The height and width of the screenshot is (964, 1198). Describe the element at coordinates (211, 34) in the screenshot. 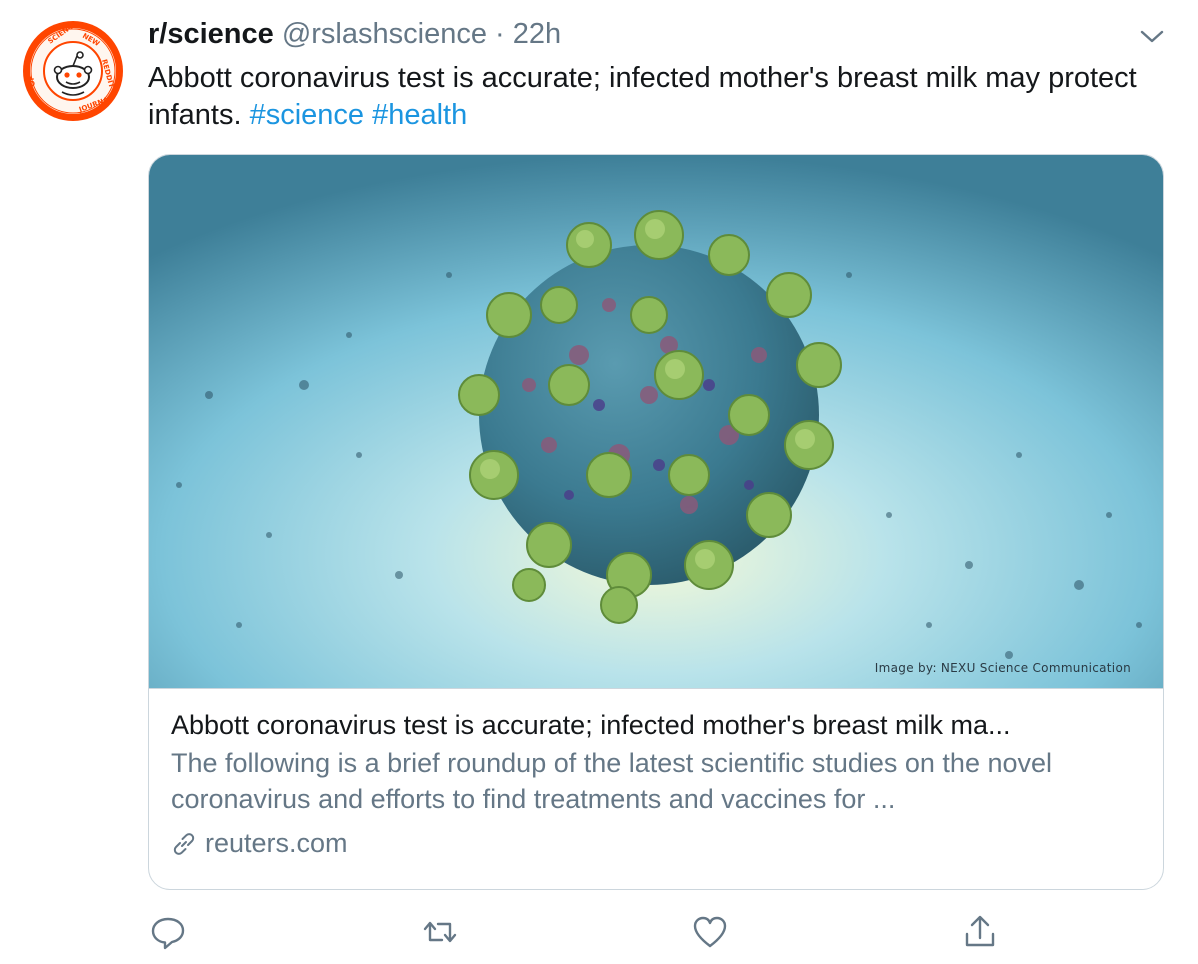

I see `display-name: r/science` at that location.